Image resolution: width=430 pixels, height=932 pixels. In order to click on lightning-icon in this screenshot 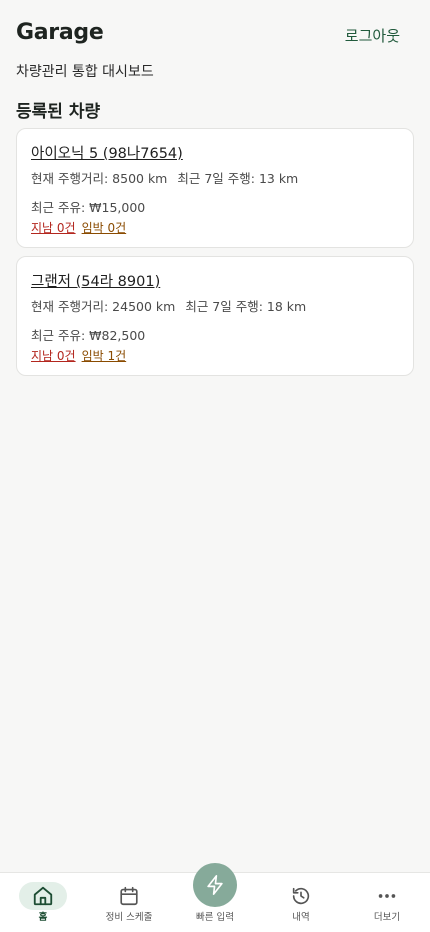, I will do `click(215, 885)`.